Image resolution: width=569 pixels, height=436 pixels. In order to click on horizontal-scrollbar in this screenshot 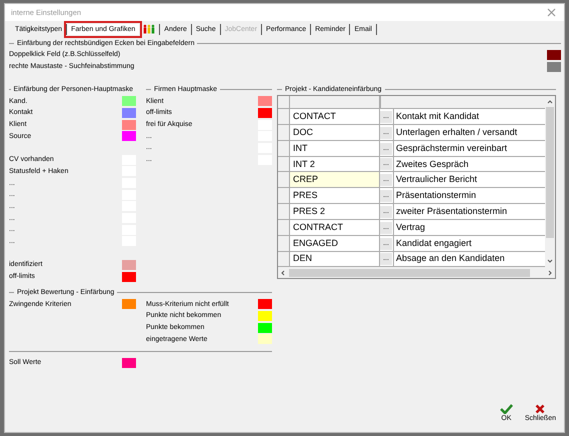, I will do `click(416, 272)`.